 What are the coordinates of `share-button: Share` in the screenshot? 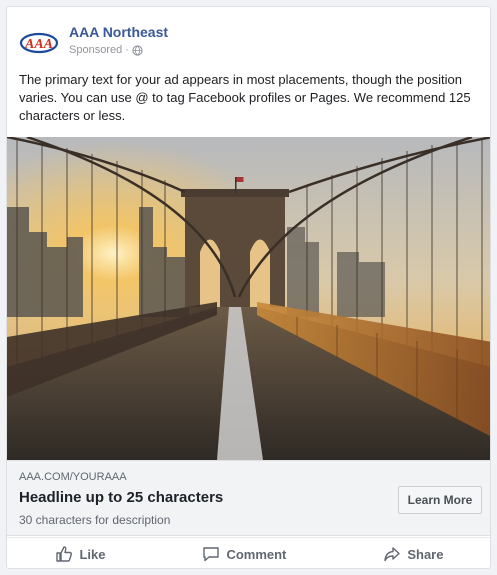 It's located at (413, 554).